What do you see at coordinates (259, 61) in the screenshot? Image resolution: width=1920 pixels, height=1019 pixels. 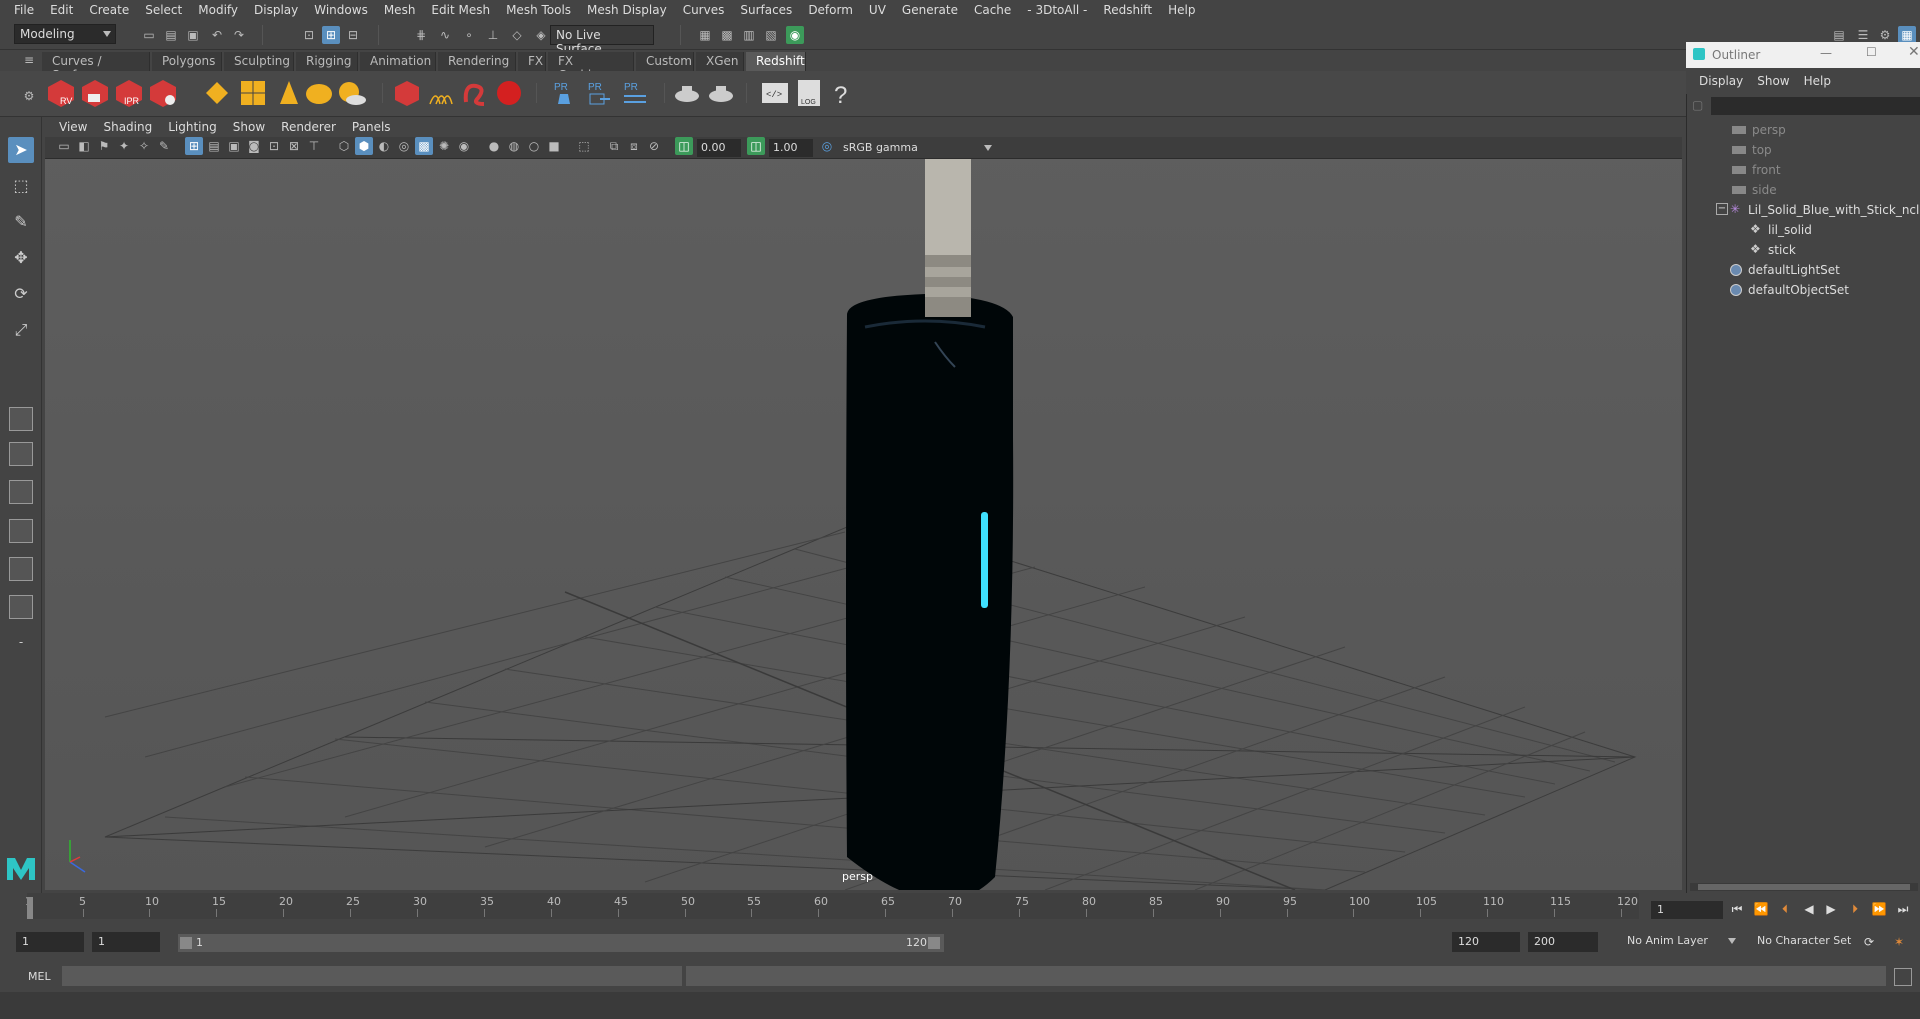 I see `shelf-tab-sculpting: Sculpting` at bounding box center [259, 61].